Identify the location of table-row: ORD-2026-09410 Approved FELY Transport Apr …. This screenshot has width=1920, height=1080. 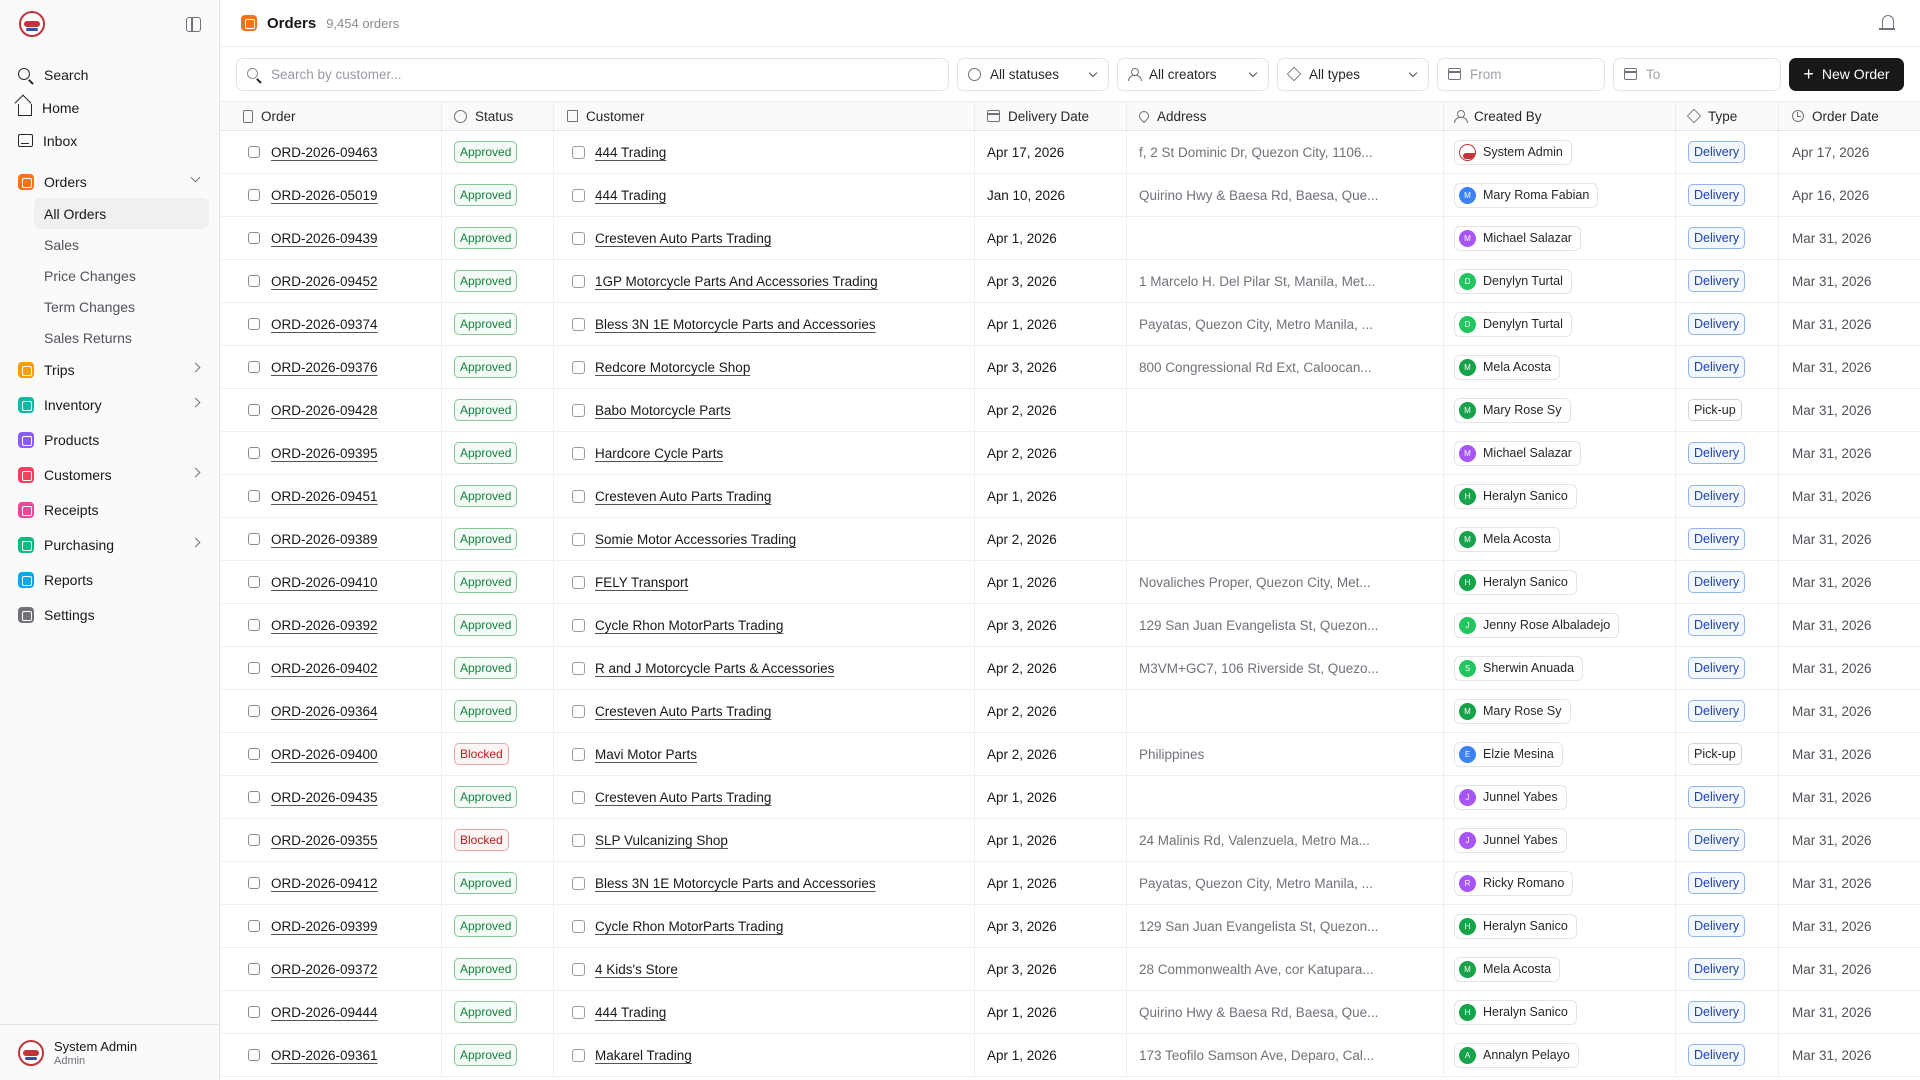
(1070, 582).